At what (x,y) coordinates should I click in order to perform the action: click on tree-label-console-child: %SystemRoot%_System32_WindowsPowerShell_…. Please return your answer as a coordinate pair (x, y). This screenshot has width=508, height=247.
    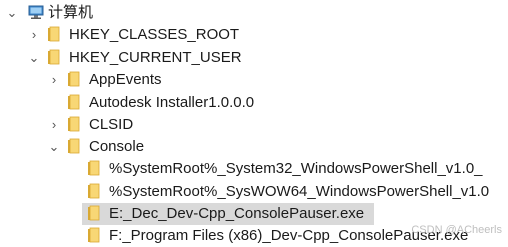
    Looking at the image, I should click on (296, 168).